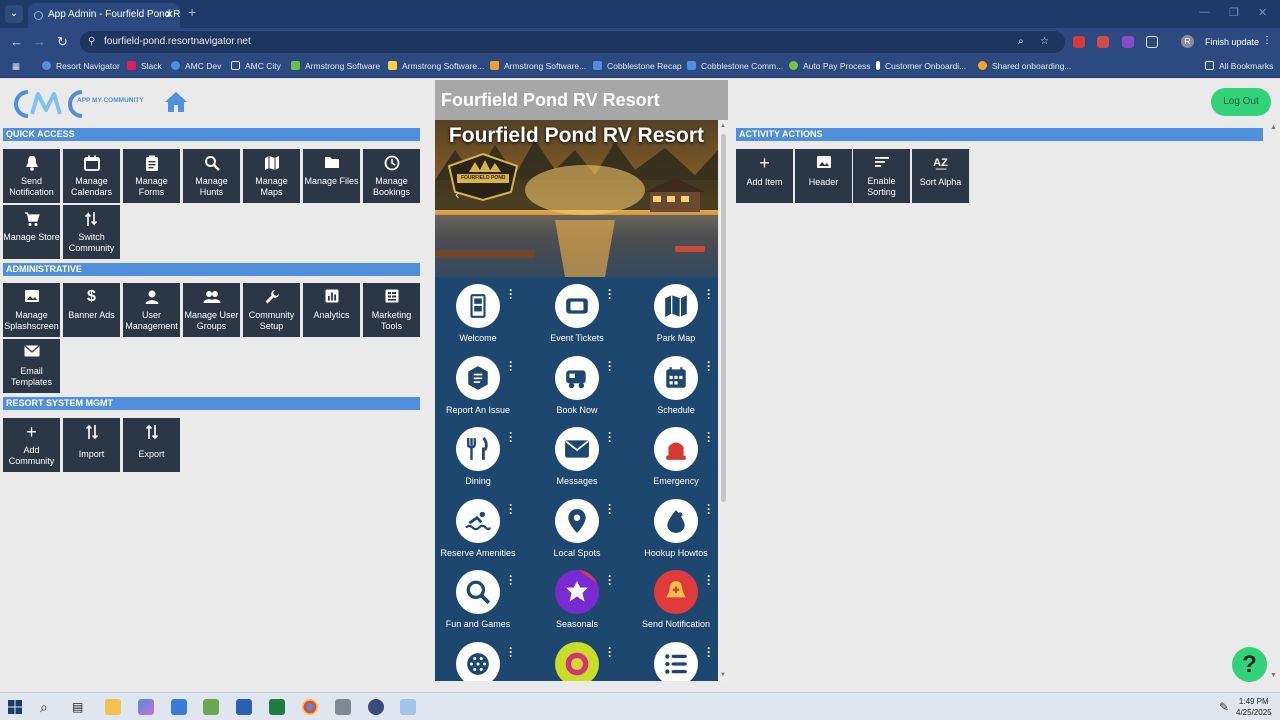  Describe the element at coordinates (1204, 12) in the screenshot. I see `minimize-icon: —` at that location.